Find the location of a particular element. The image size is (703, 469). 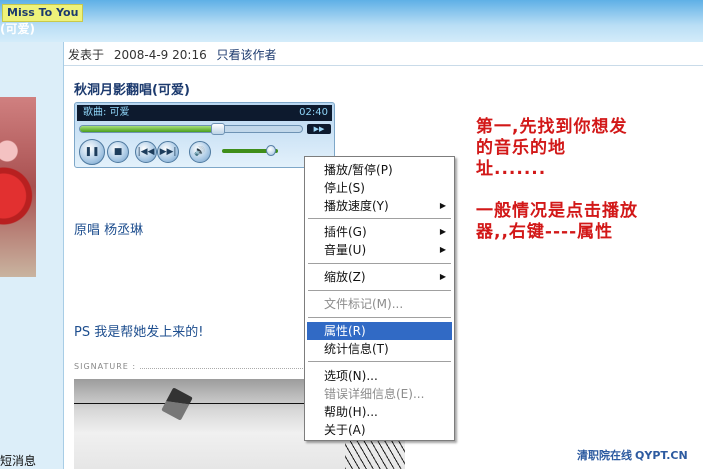

watermark: 清职院在线 QYPT.CN is located at coordinates (632, 455).